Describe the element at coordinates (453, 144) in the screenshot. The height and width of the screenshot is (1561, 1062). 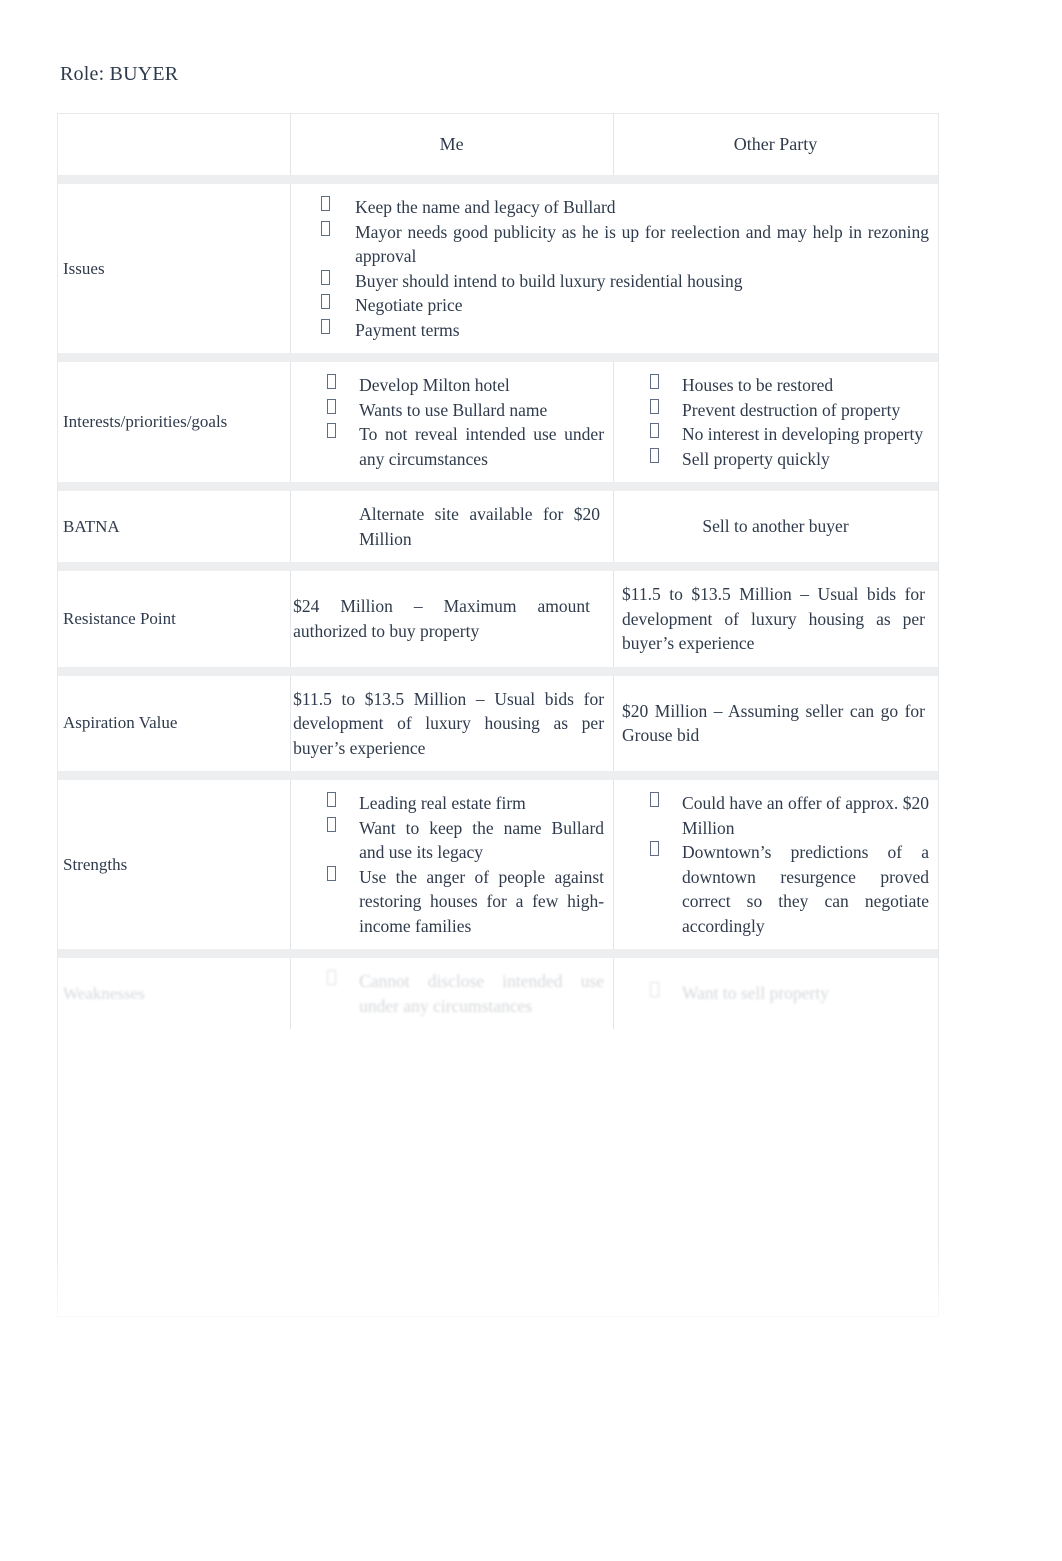
I see `header-cell-me: Me` at that location.